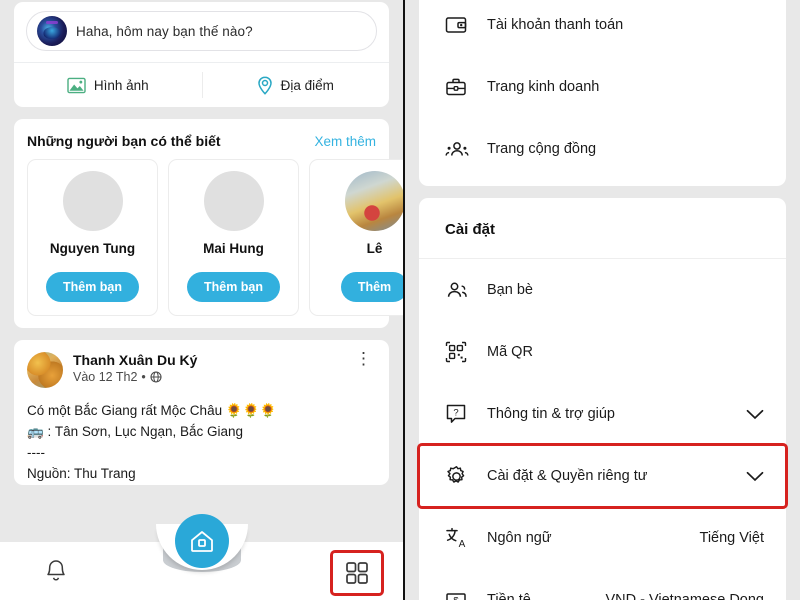  I want to click on add-friend-button: Thêm, so click(371, 287).